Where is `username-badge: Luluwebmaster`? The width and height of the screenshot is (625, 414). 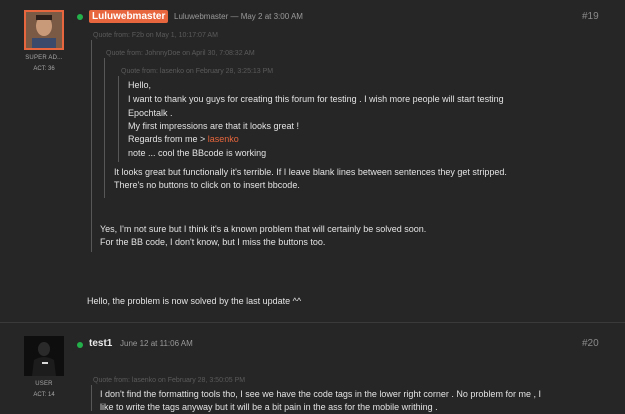
username-badge: Luluwebmaster is located at coordinates (129, 16).